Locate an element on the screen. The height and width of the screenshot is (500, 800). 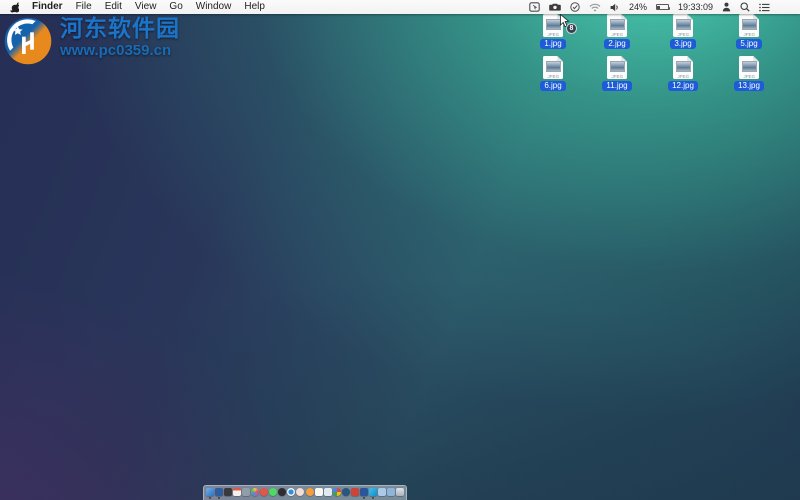
clock: 19:33:09 is located at coordinates (695, 7).